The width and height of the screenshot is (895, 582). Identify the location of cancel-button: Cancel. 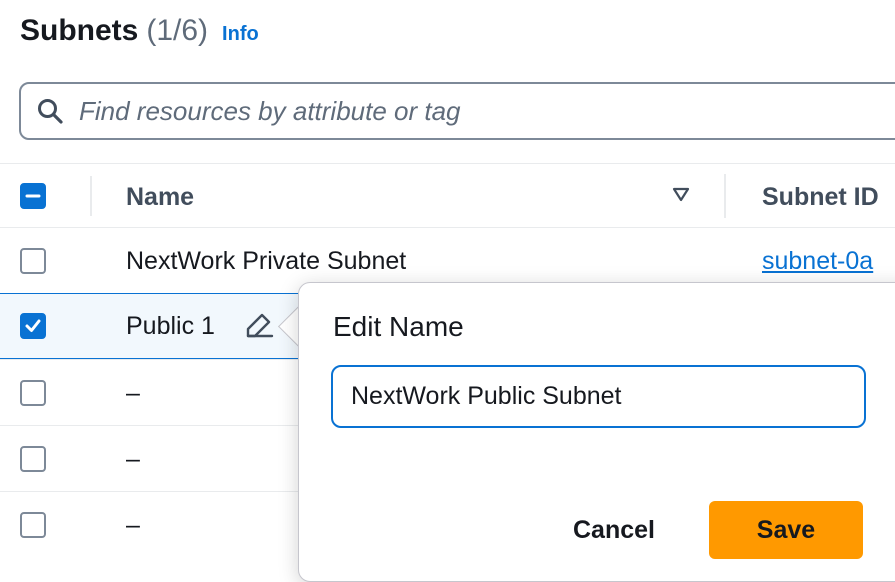
(614, 530).